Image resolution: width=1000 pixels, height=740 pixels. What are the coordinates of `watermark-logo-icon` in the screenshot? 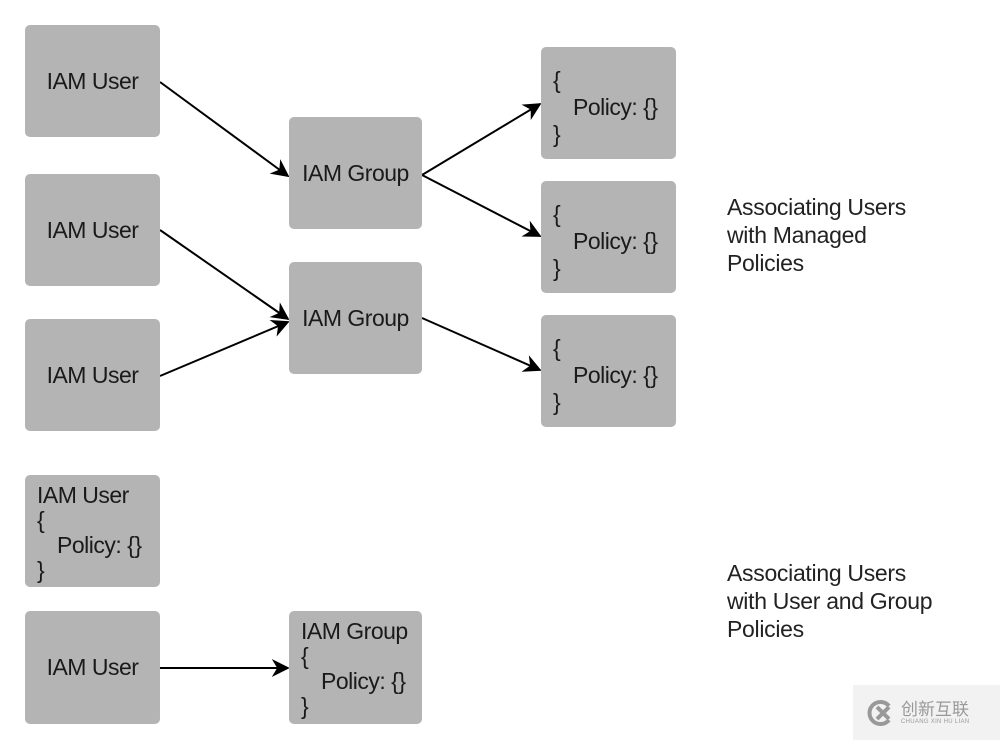 It's located at (879, 712).